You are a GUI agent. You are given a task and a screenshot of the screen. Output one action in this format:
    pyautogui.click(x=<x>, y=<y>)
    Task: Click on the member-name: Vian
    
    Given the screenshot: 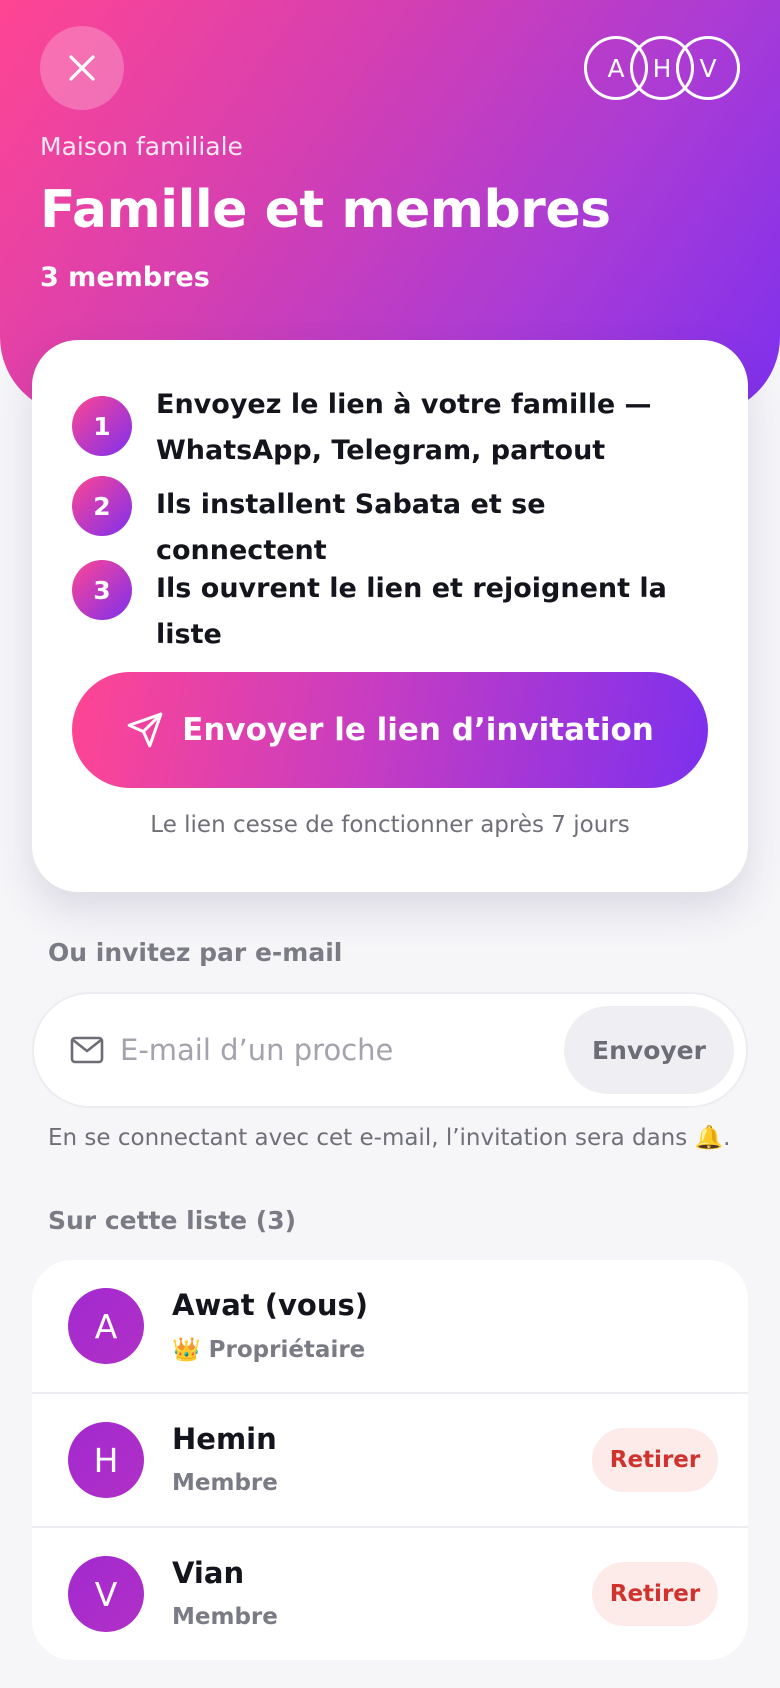 What is the action you would take?
    pyautogui.click(x=208, y=1573)
    